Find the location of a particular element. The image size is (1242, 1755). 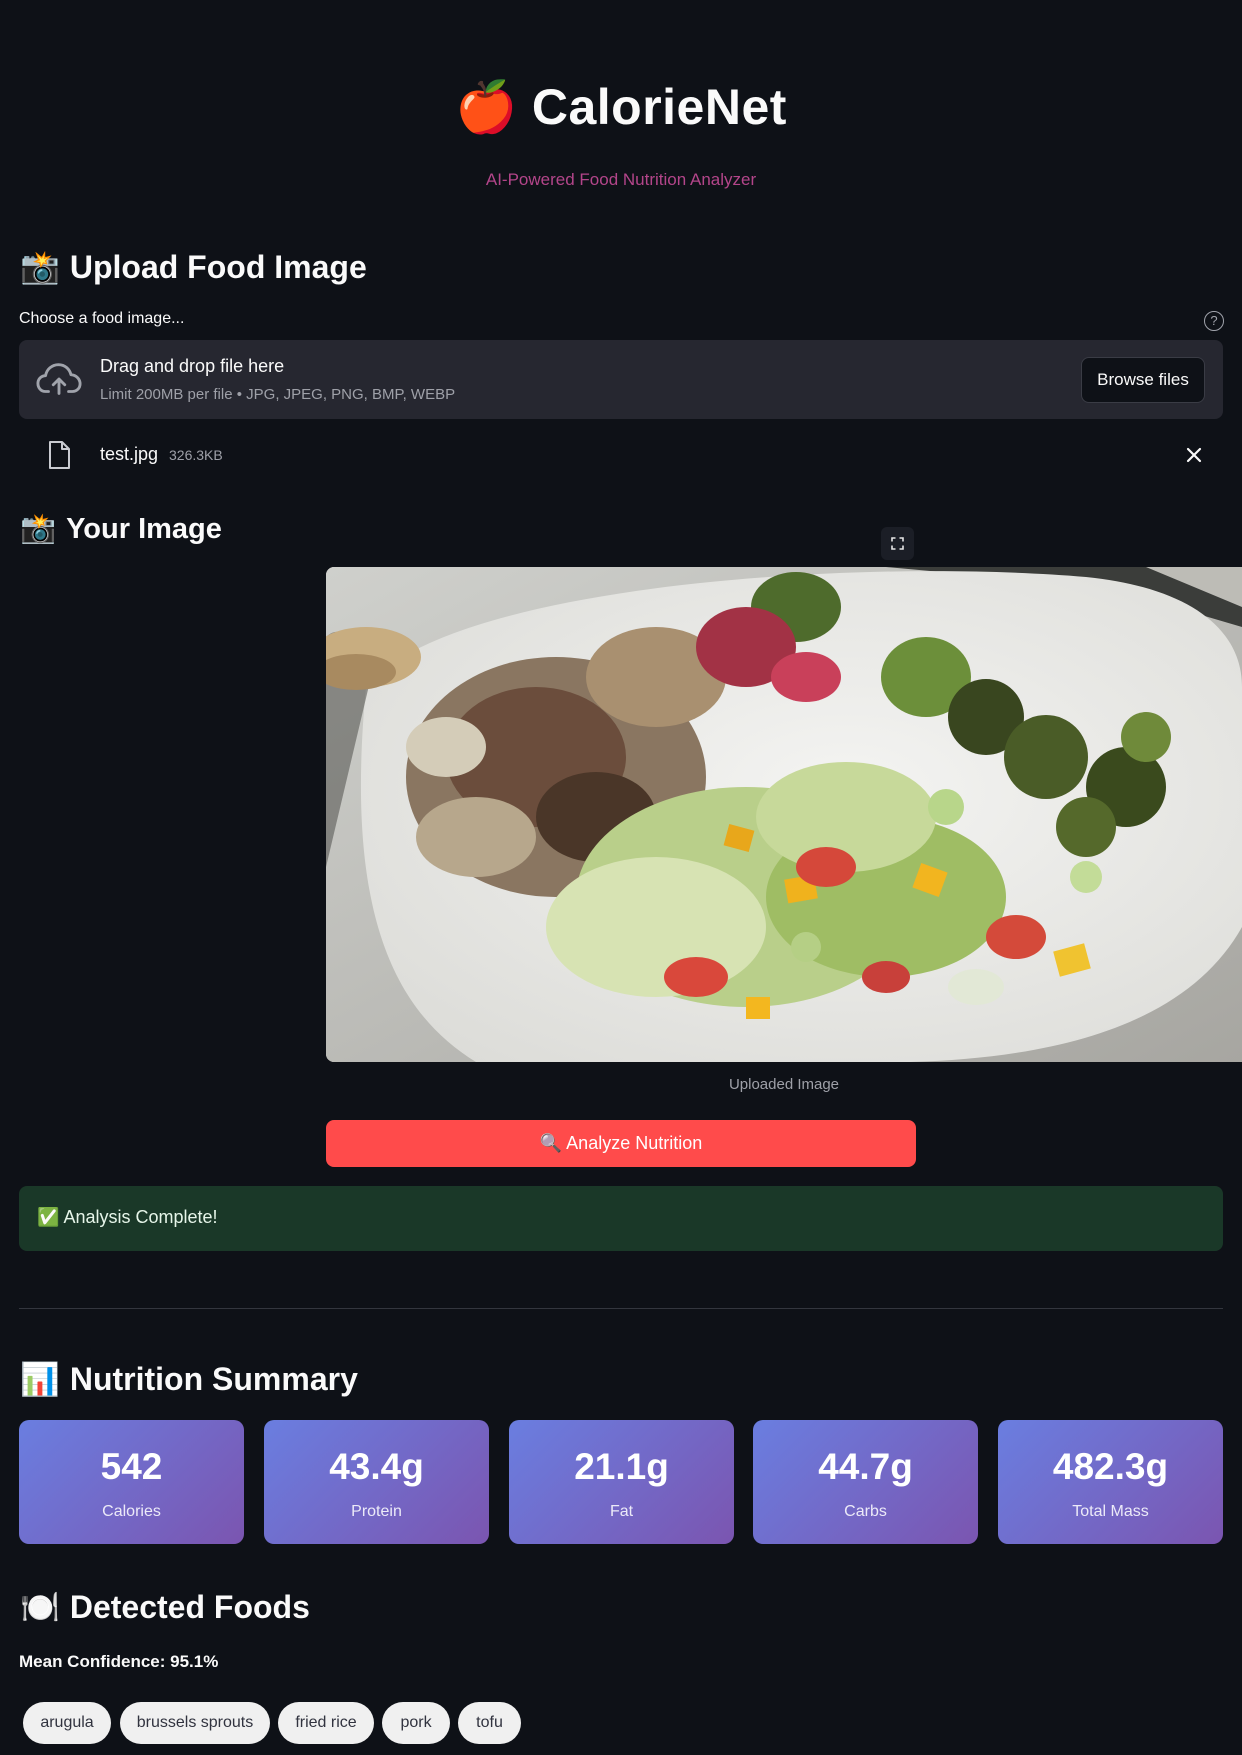

file-name: test.jpg is located at coordinates (129, 454).